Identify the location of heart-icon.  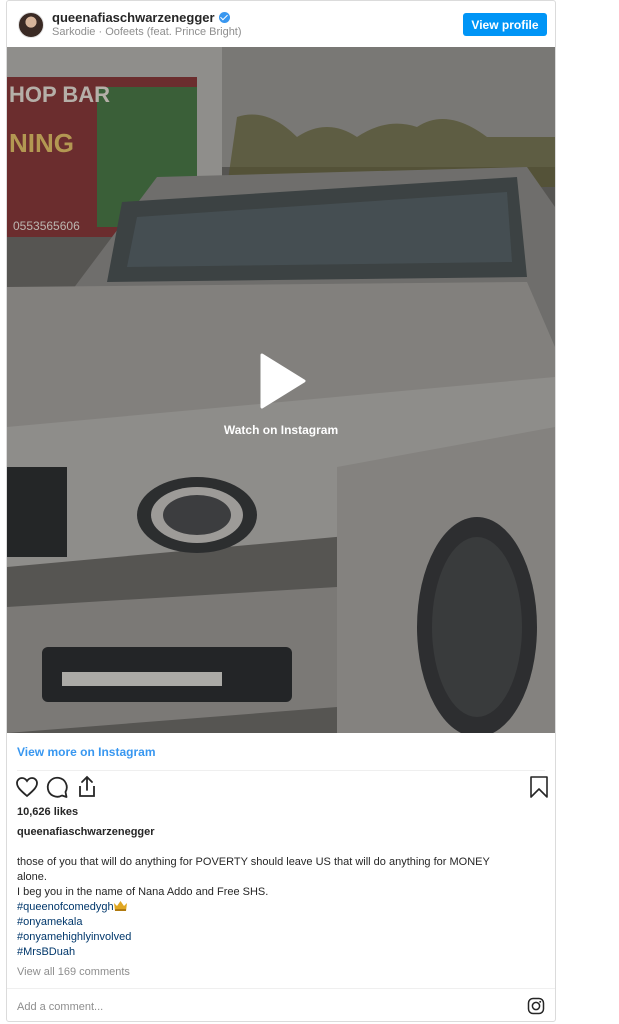
(27, 787).